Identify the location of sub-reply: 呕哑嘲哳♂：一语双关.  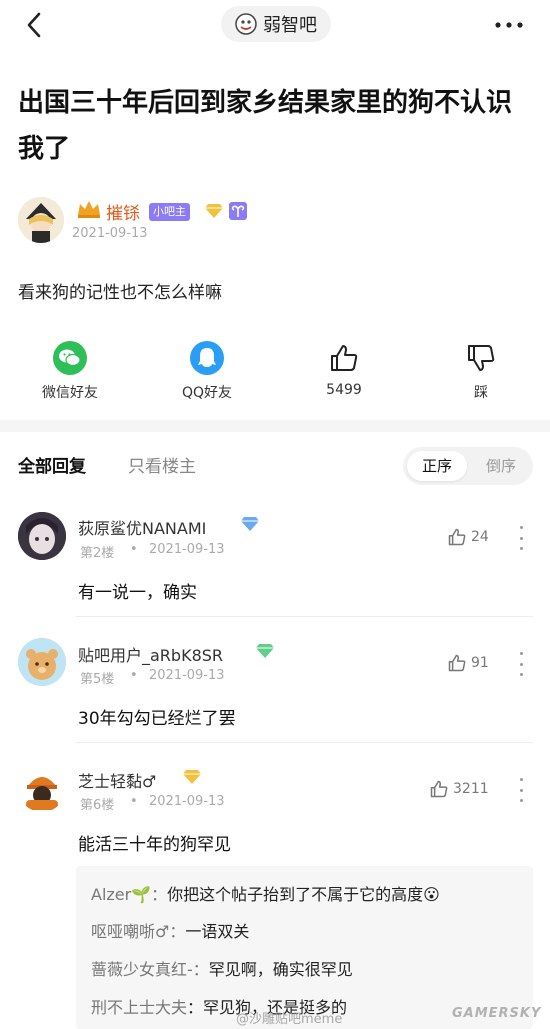
(170, 930).